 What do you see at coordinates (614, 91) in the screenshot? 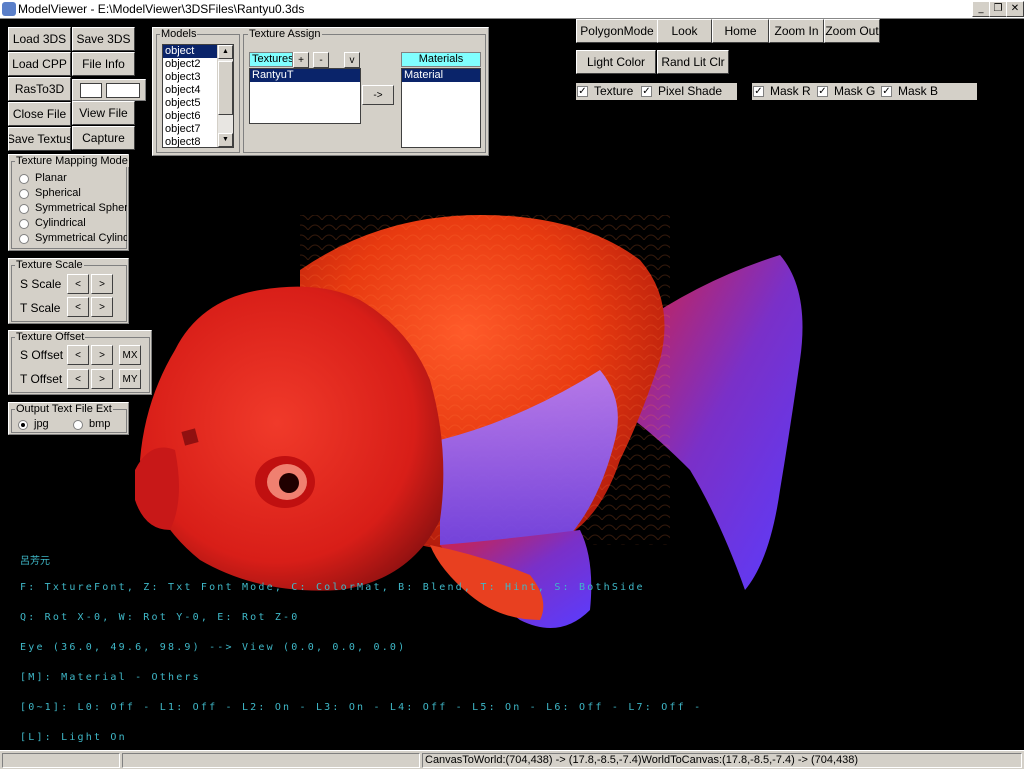
I see `texture-checkbox-label: Texture` at bounding box center [614, 91].